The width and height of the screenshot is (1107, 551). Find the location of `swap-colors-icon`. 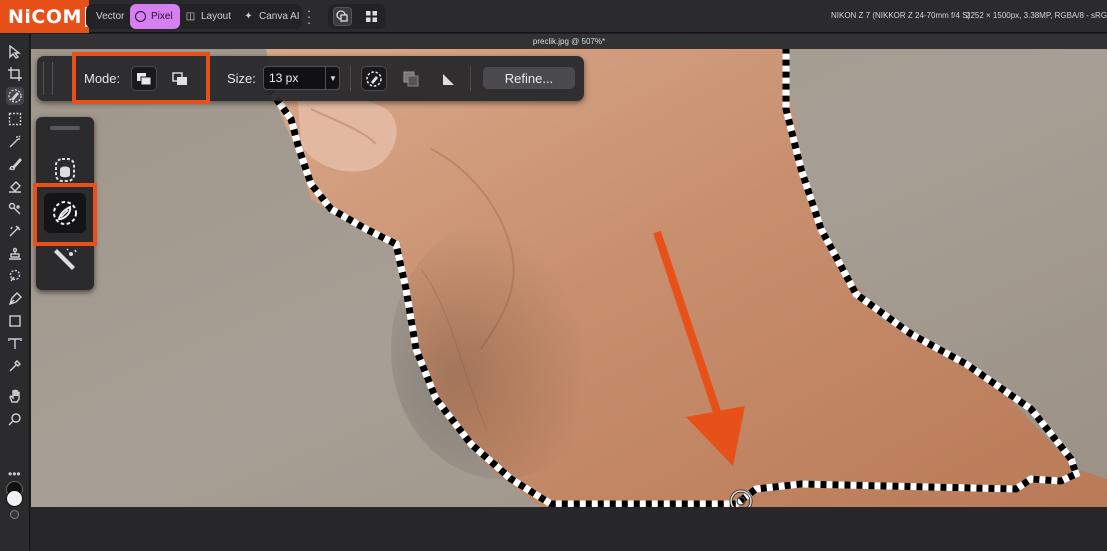

swap-colors-icon is located at coordinates (14, 514).